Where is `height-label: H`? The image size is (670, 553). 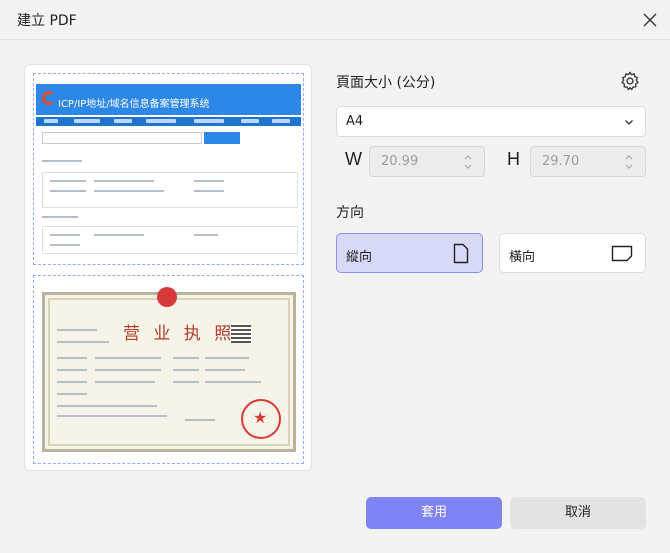 height-label: H is located at coordinates (513, 159).